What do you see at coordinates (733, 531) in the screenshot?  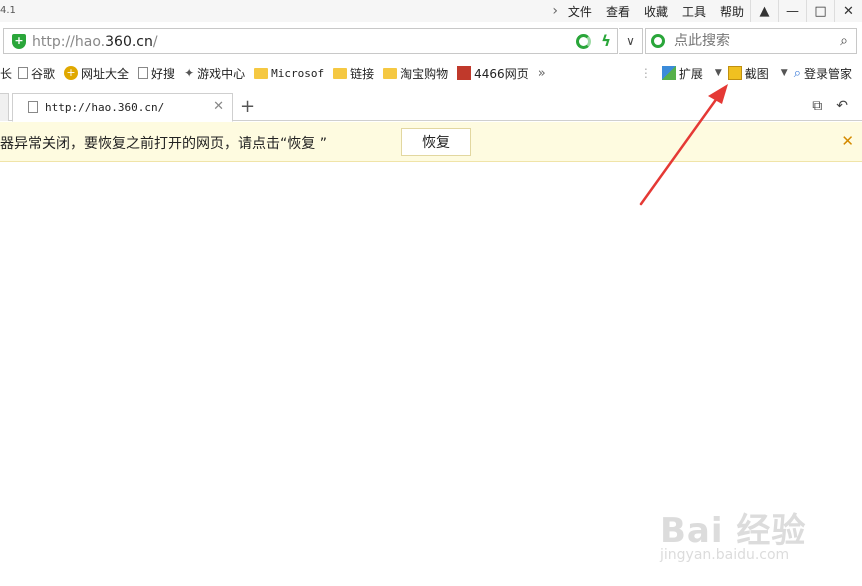 I see `watermark-logo: Bai 经验` at bounding box center [733, 531].